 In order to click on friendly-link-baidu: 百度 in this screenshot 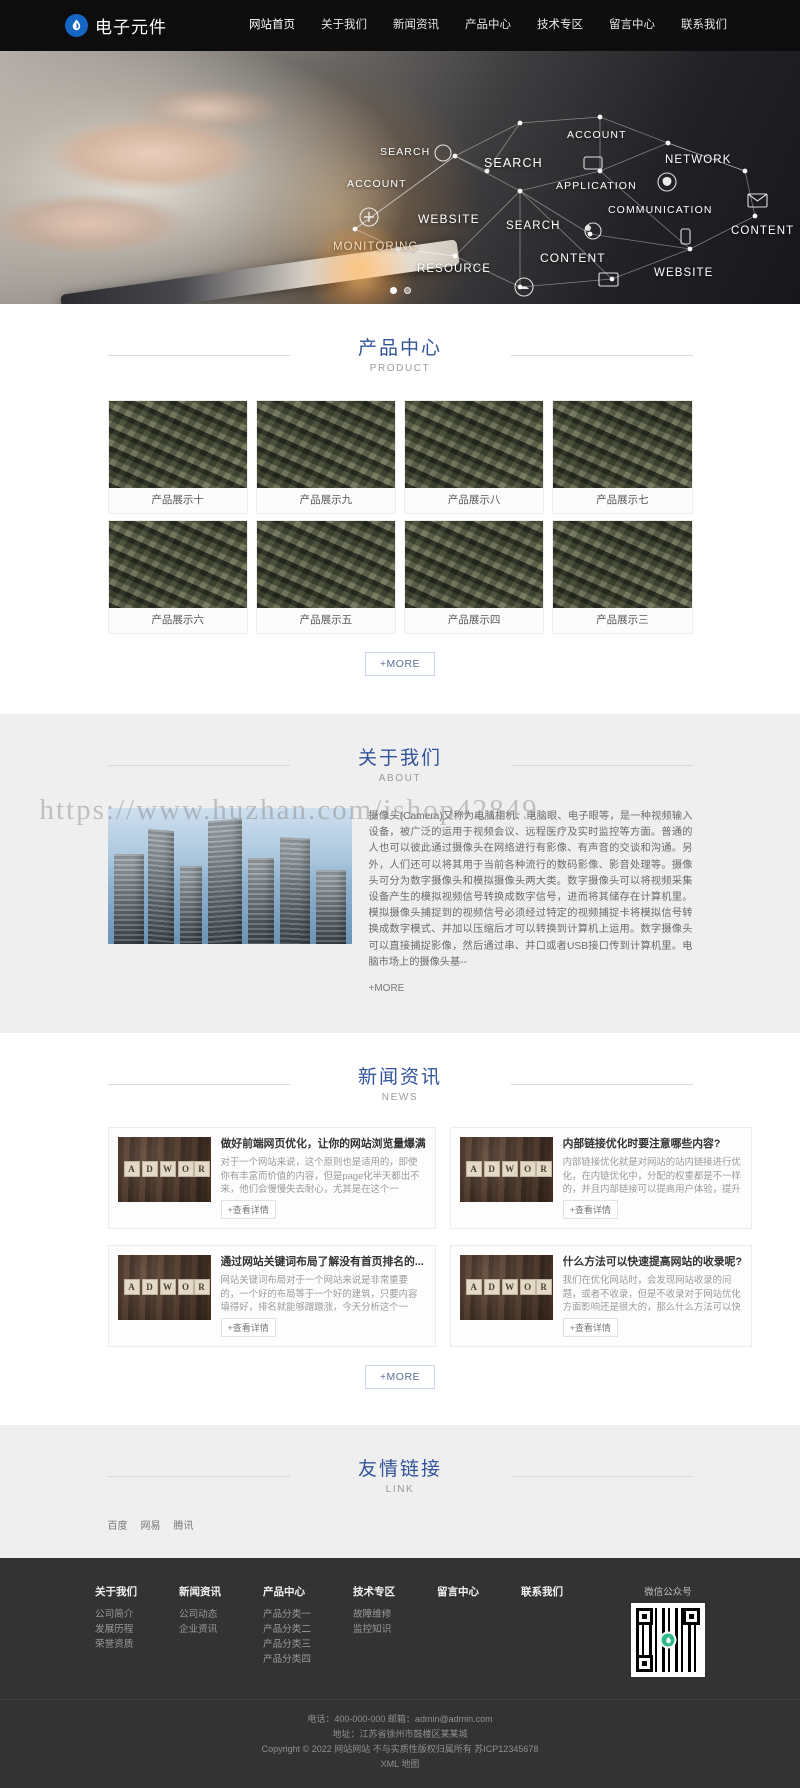, I will do `click(118, 1524)`.